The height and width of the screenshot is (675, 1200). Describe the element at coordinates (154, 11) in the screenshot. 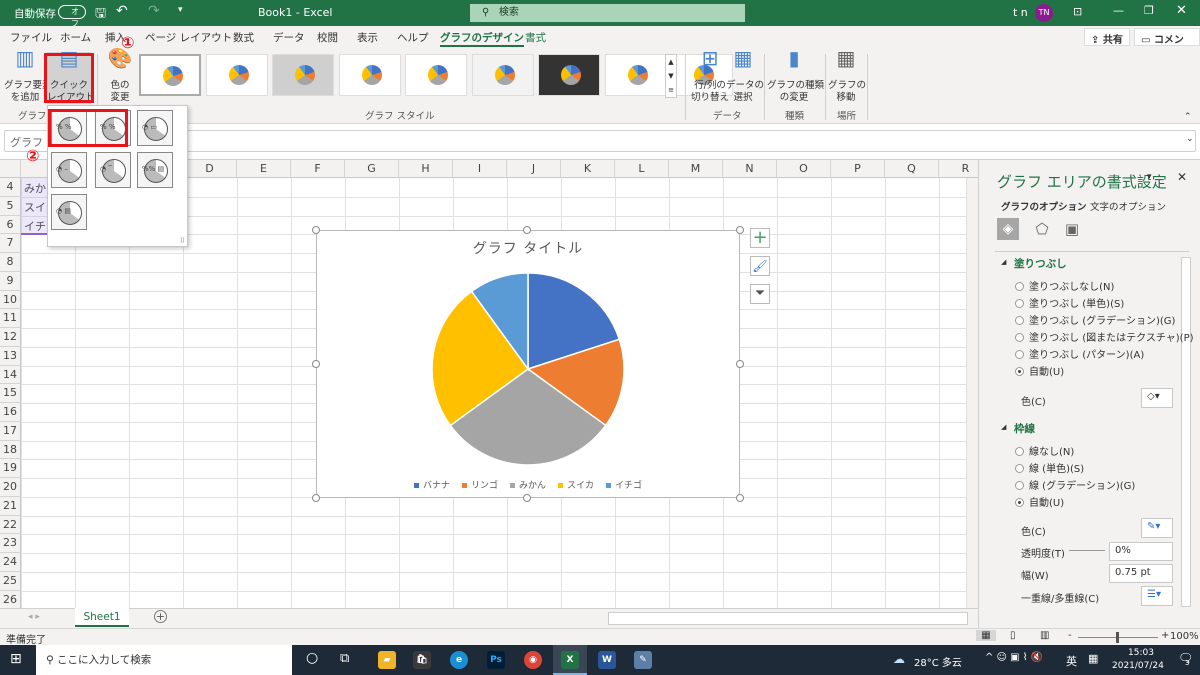

I see `redo-icon: ↷` at that location.